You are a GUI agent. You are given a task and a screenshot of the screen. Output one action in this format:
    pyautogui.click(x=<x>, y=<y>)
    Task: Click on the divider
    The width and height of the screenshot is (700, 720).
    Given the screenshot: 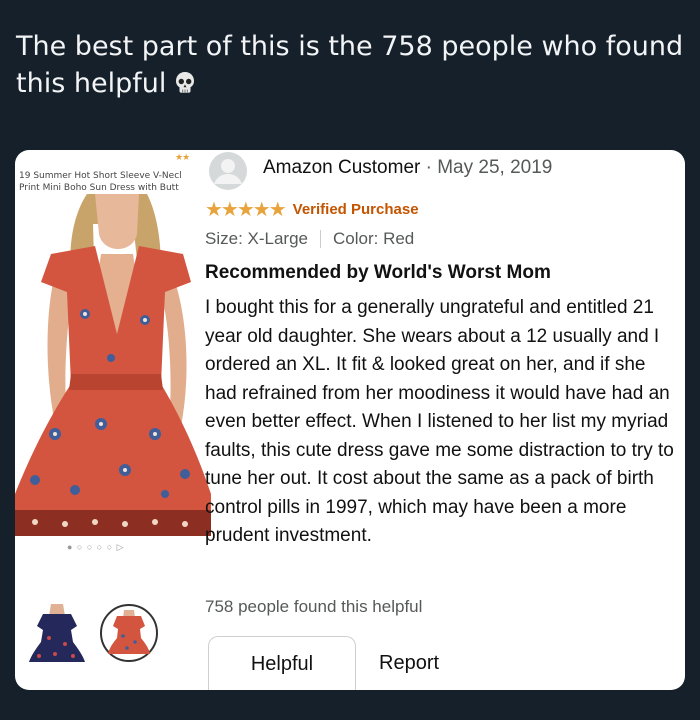 What is the action you would take?
    pyautogui.click(x=320, y=239)
    